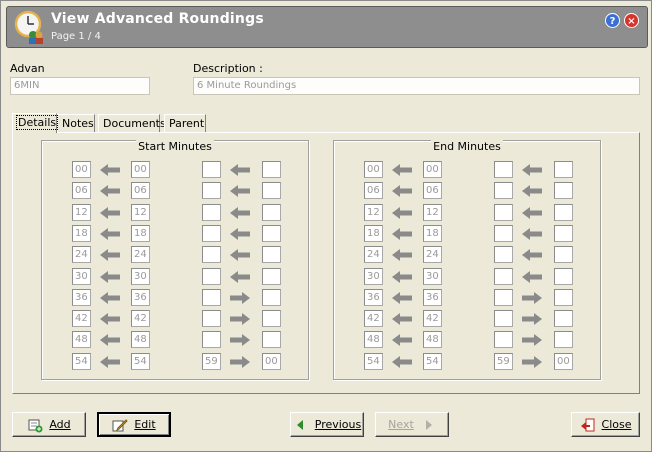 This screenshot has height=452, width=652. I want to click on start-to-minute: 18, so click(140, 233).